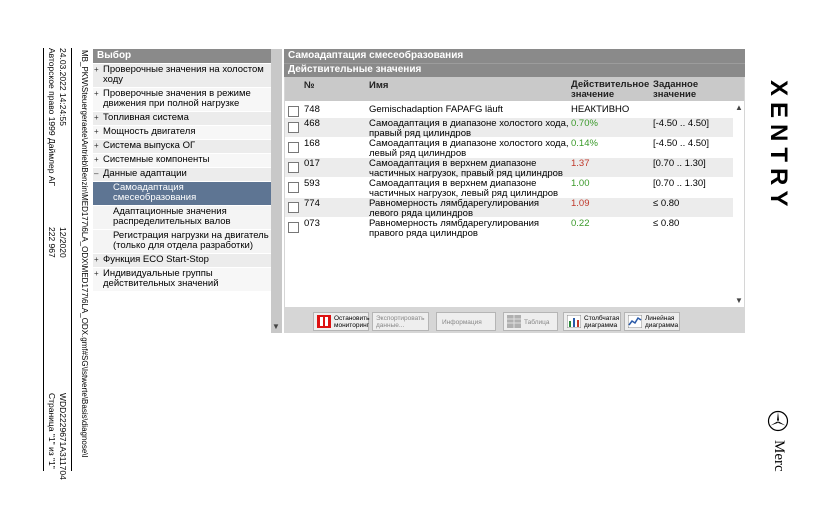 The image size is (837, 512). Describe the element at coordinates (580, 223) in the screenshot. I see `row-actual: 0.22` at that location.